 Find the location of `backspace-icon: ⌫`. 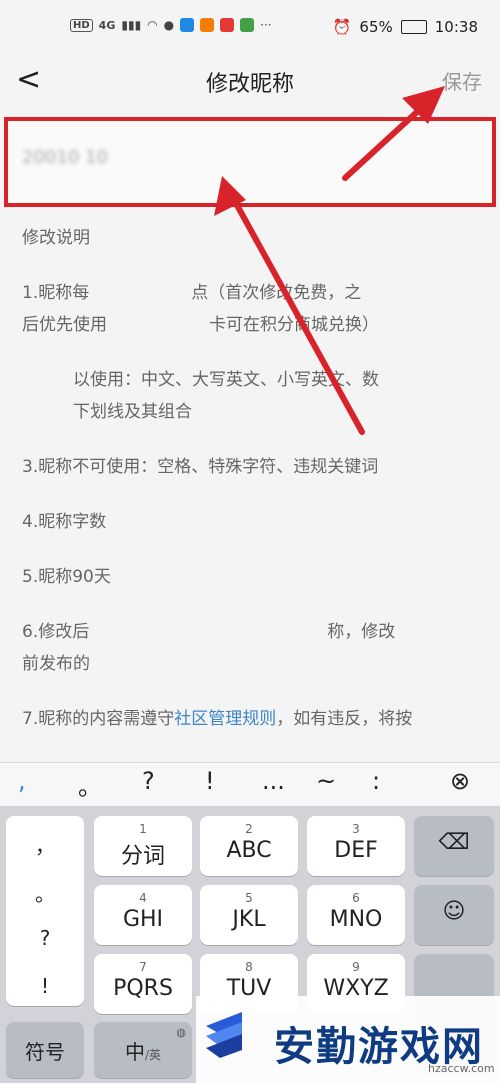

backspace-icon: ⌫ is located at coordinates (454, 842).